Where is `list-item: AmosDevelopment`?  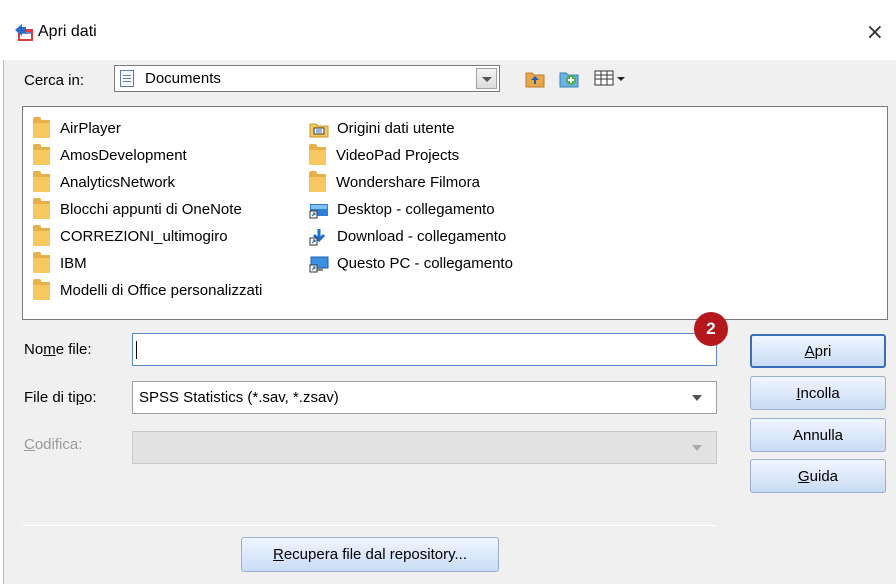
list-item: AmosDevelopment is located at coordinates (147, 155).